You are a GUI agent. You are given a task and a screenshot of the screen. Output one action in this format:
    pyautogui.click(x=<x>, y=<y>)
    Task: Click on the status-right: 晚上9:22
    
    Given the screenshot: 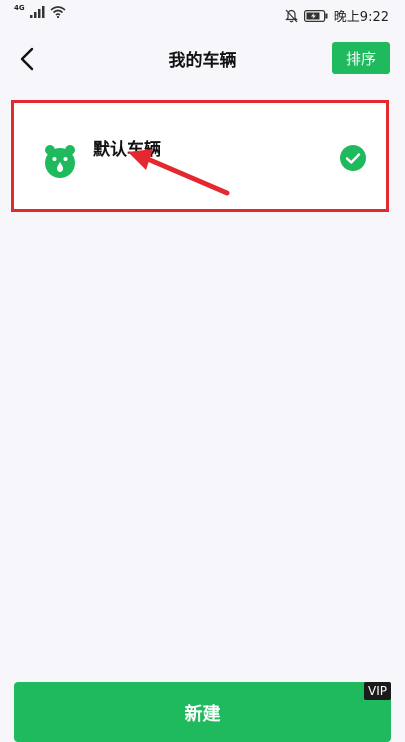 What is the action you would take?
    pyautogui.click(x=336, y=15)
    